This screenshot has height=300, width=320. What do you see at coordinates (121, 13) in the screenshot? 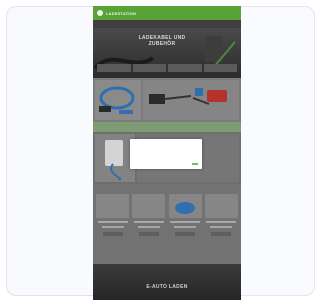
I see `site-logo: LADESTATION` at bounding box center [121, 13].